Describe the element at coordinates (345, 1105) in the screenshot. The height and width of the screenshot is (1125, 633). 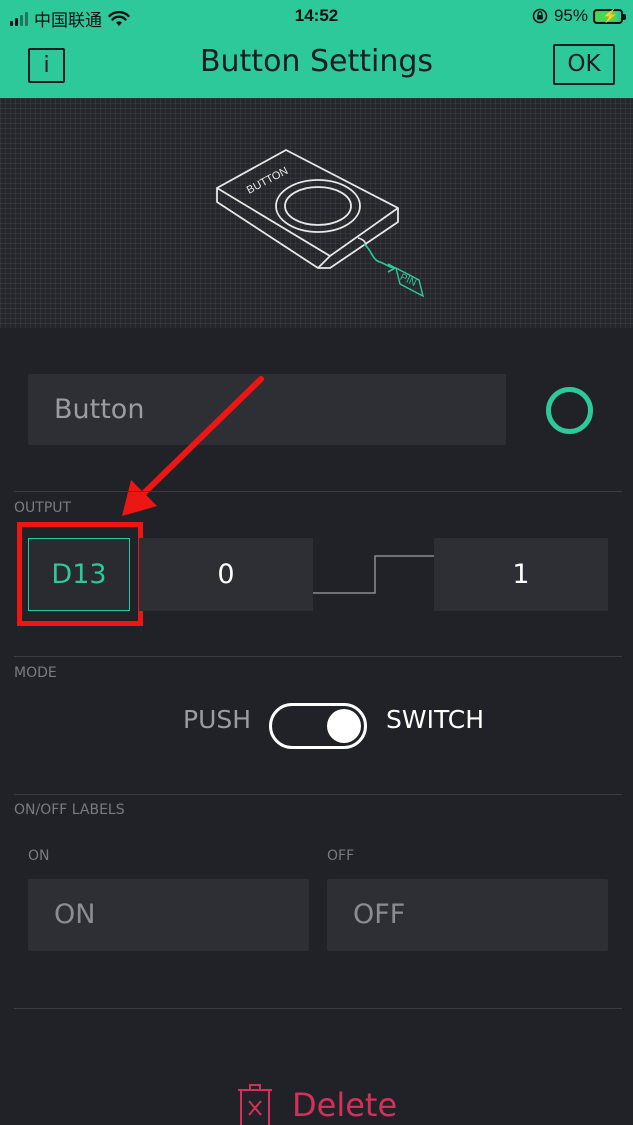
I see `delete-label: Delete` at that location.